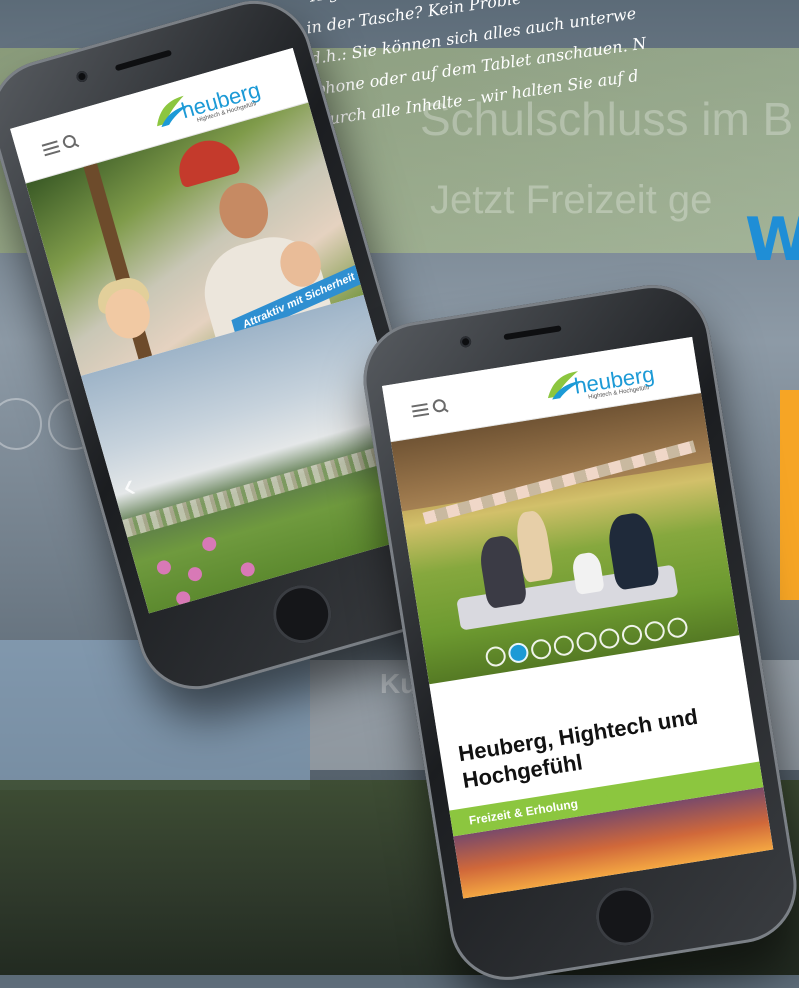  What do you see at coordinates (772, 240) in the screenshot?
I see `background-letter-w: W` at bounding box center [772, 240].